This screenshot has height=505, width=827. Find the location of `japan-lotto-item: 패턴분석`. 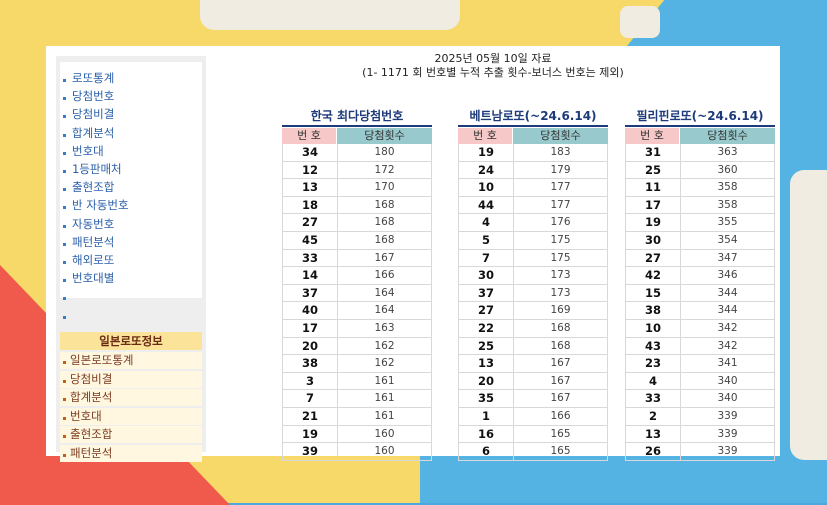

japan-lotto-item: 패턴분석 is located at coordinates (131, 453).